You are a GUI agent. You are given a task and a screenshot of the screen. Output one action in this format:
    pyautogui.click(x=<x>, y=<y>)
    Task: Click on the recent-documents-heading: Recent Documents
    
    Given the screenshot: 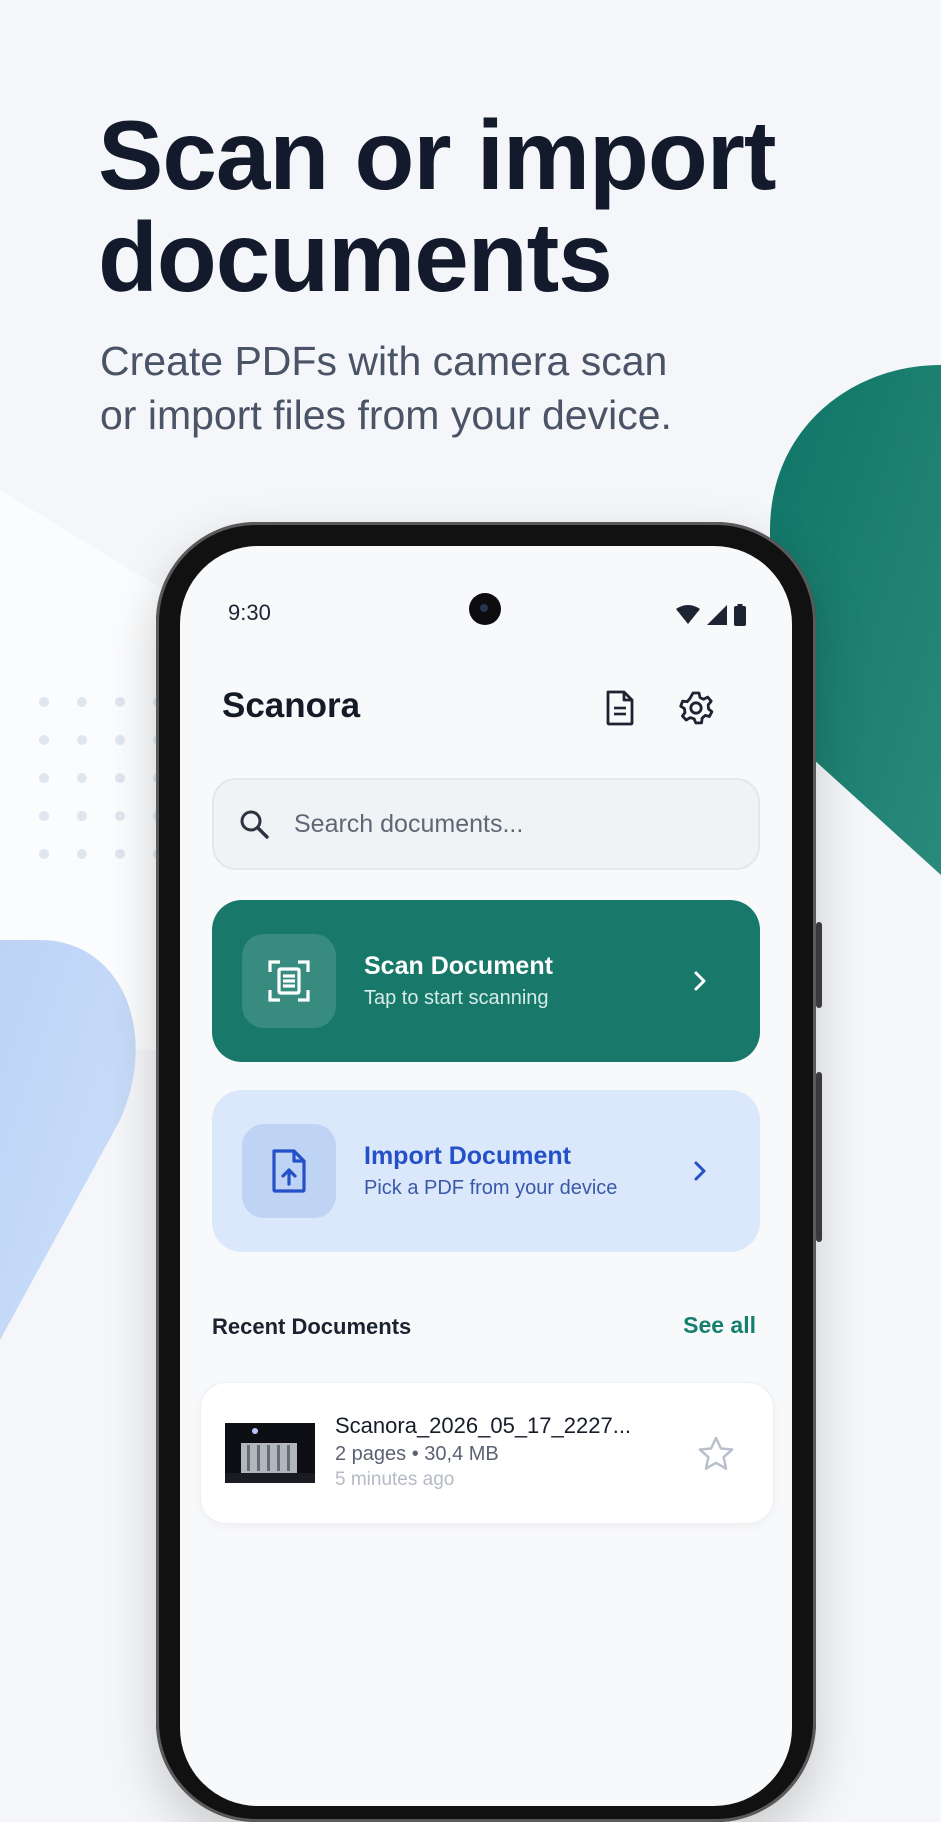 What is the action you would take?
    pyautogui.click(x=312, y=1326)
    